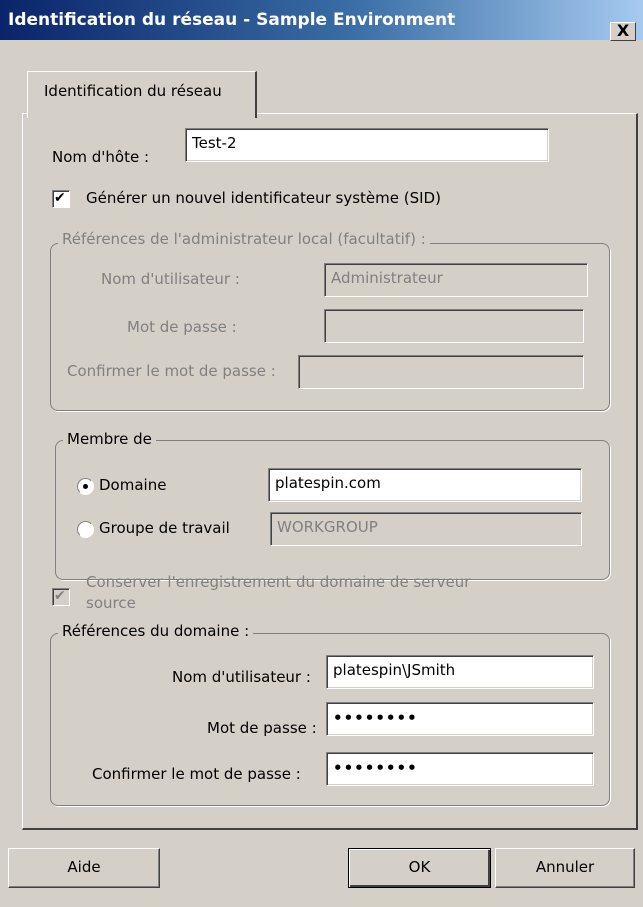 Image resolution: width=643 pixels, height=907 pixels. What do you see at coordinates (171, 371) in the screenshot?
I see `local-confirm-label: Confirmer le mot de passe :` at bounding box center [171, 371].